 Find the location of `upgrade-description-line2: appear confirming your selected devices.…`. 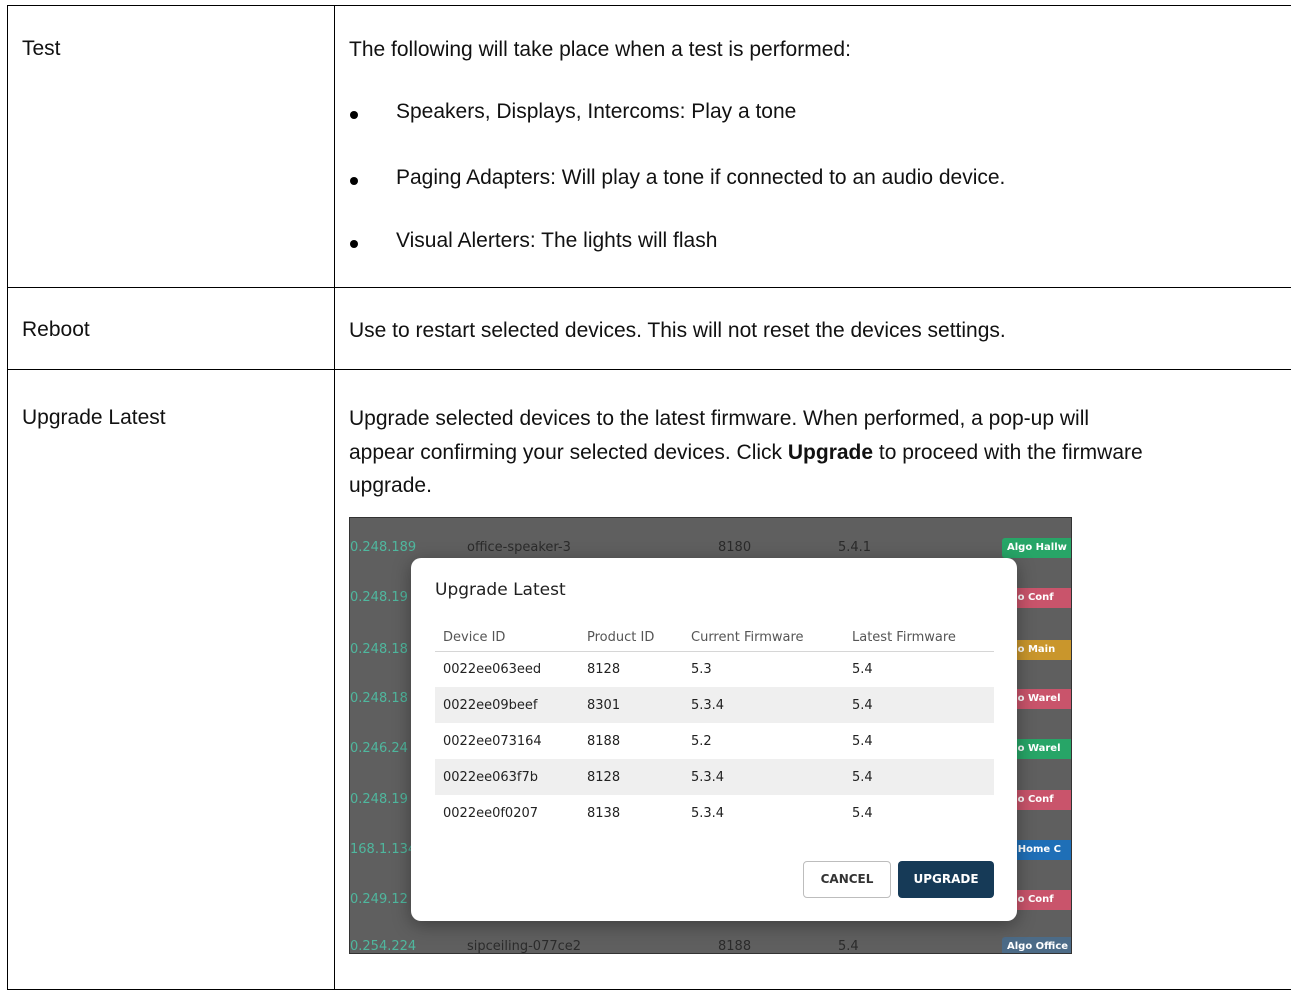

upgrade-description-line2: appear confirming your selected devices.… is located at coordinates (746, 452).